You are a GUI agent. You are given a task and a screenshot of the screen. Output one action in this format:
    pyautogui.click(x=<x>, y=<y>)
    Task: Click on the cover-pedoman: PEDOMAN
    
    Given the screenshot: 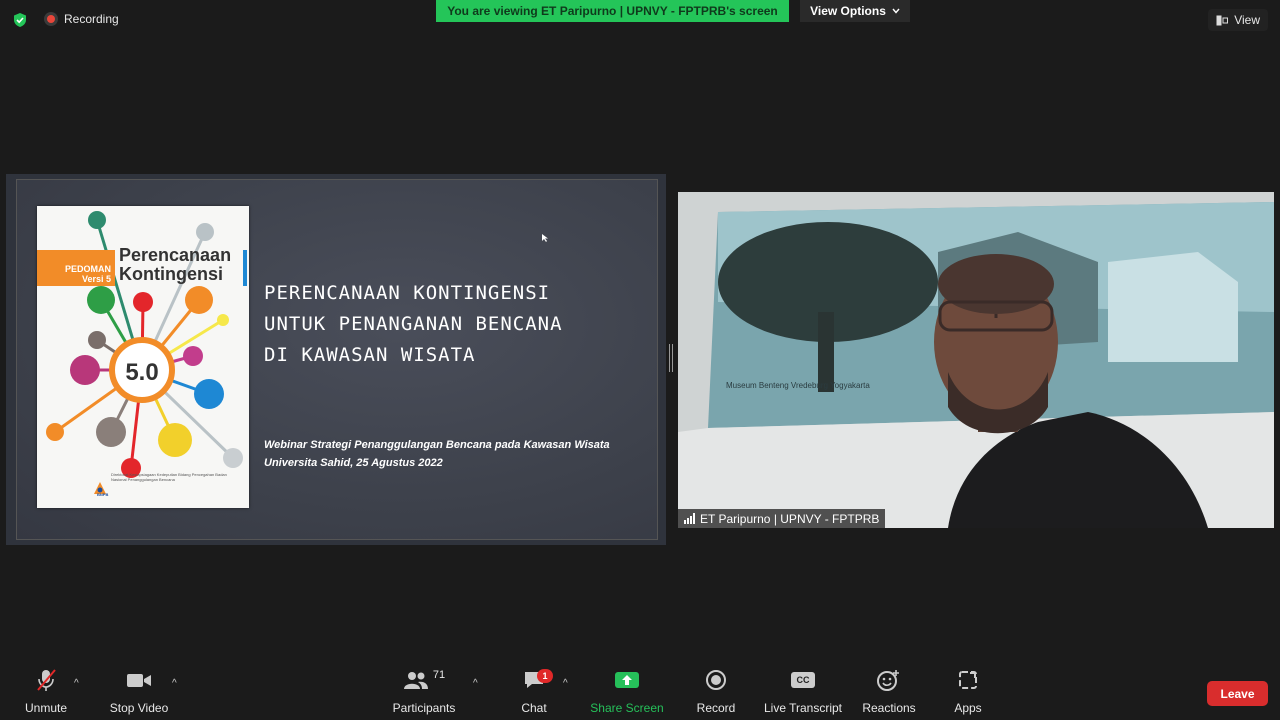 What is the action you would take?
    pyautogui.click(x=87, y=269)
    